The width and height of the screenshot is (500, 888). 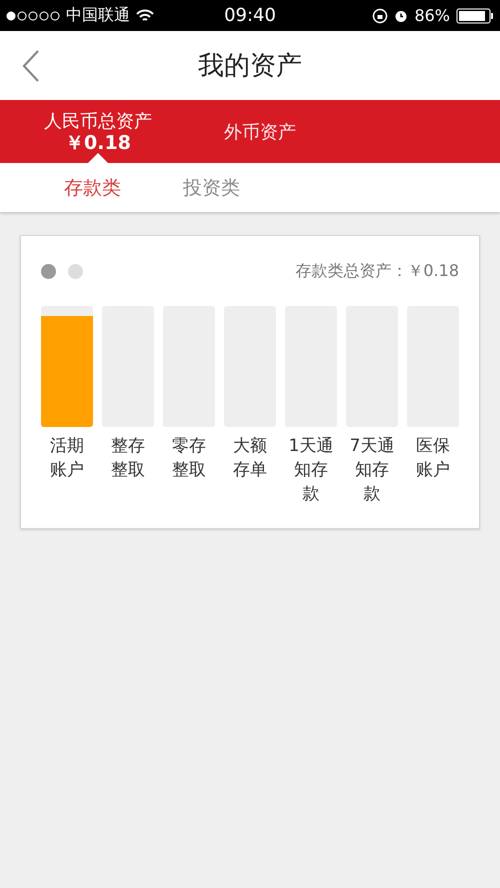 I want to click on currency-tab: 外币资产, so click(x=260, y=131).